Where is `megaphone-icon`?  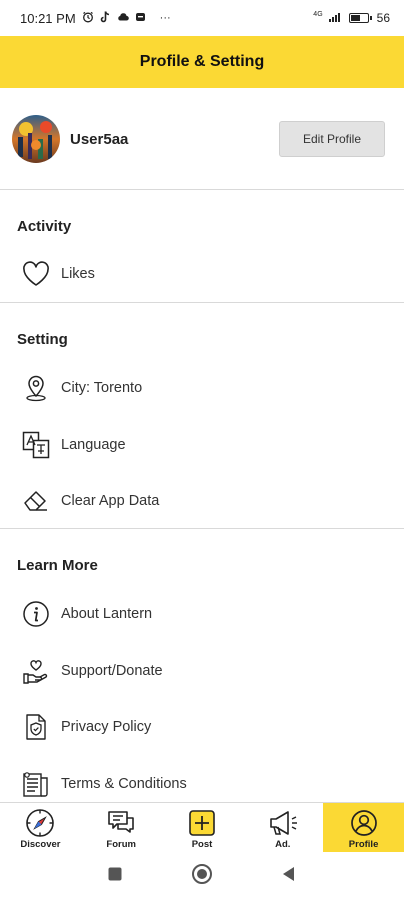 megaphone-icon is located at coordinates (283, 823).